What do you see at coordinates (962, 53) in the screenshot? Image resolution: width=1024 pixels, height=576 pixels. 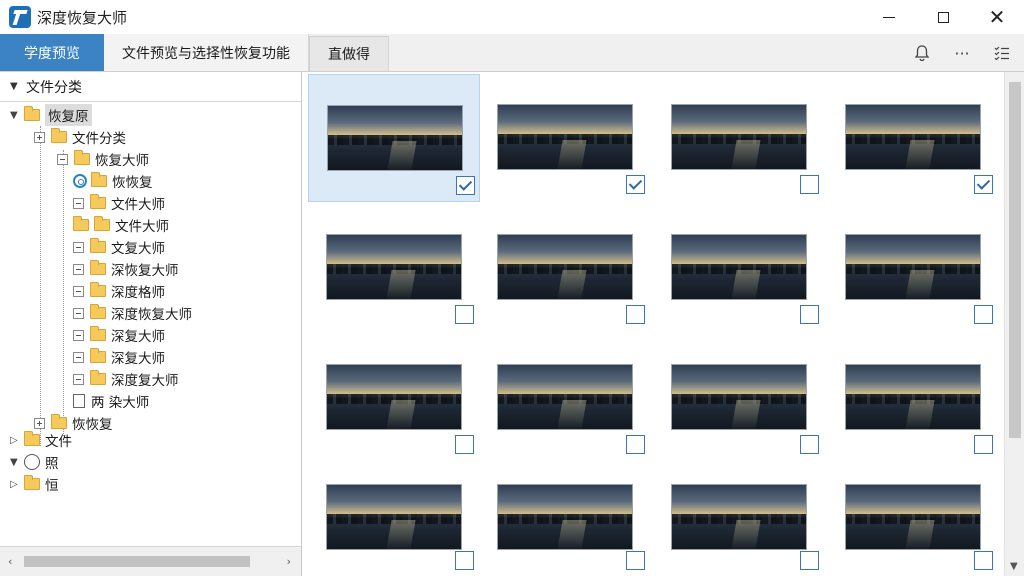 I see `more-options-icon: ···` at bounding box center [962, 53].